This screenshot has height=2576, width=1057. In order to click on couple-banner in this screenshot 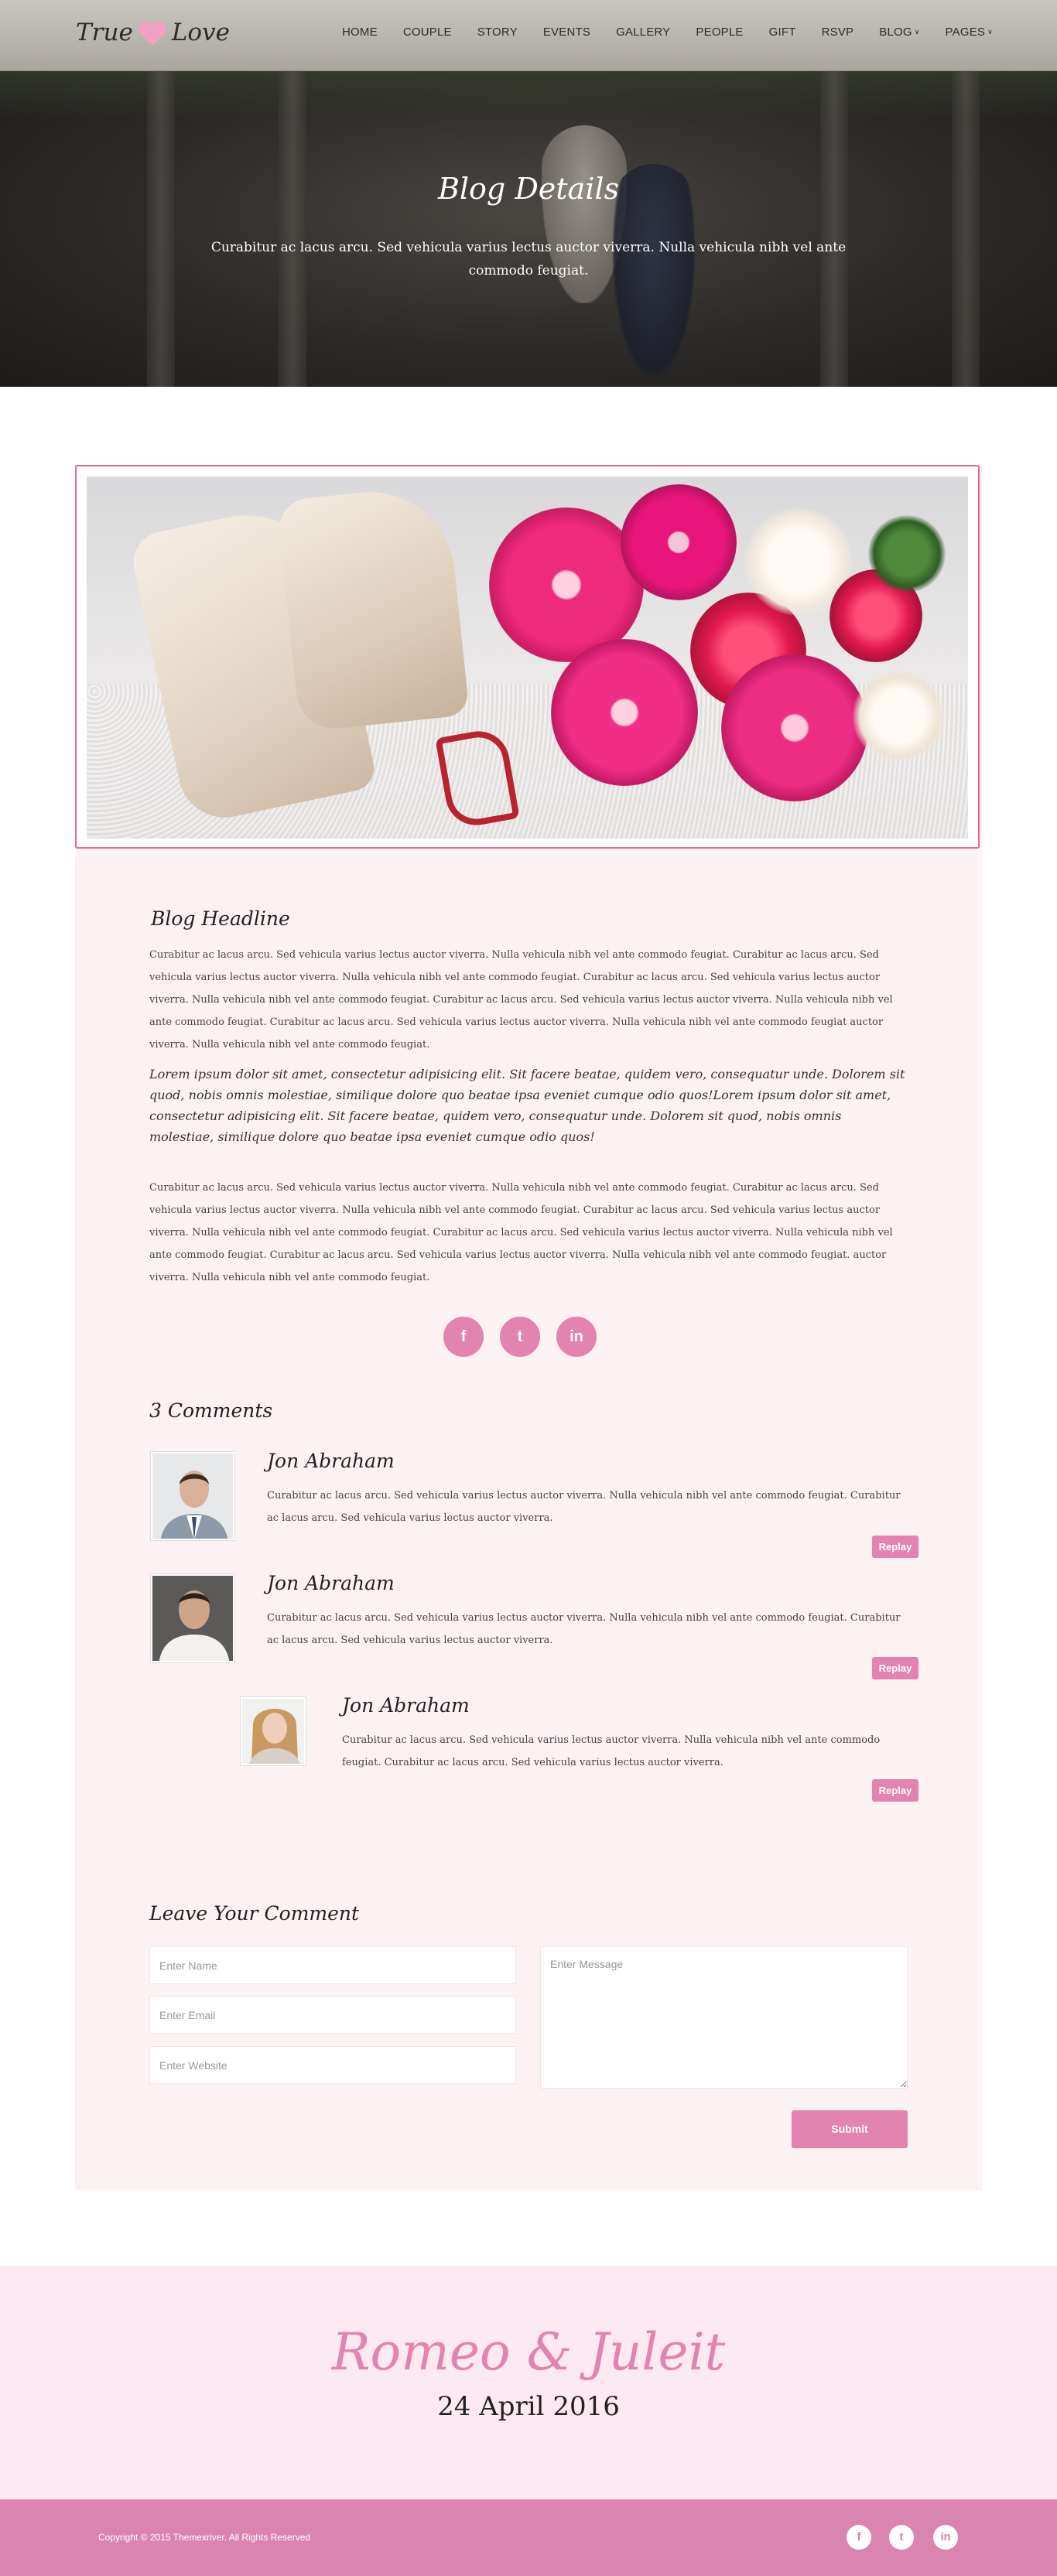, I will do `click(528, 2382)`.